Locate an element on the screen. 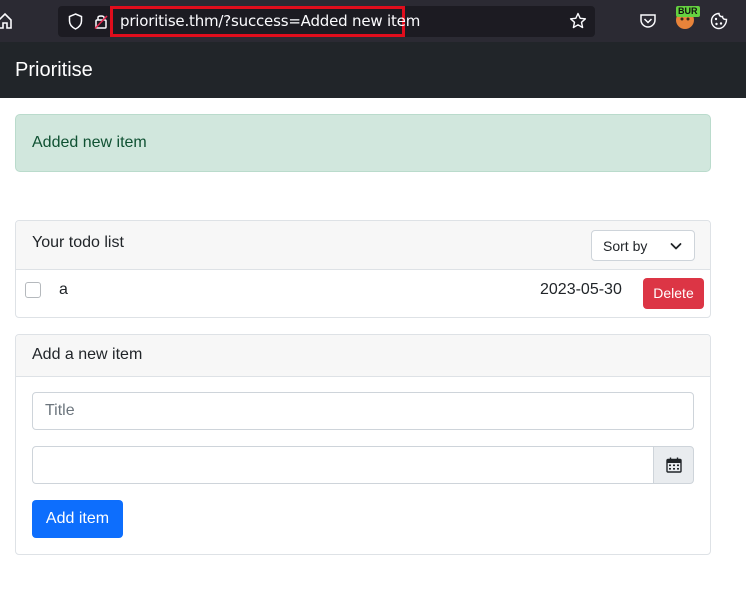 Image resolution: width=746 pixels, height=603 pixels. calendar-icon is located at coordinates (674, 465).